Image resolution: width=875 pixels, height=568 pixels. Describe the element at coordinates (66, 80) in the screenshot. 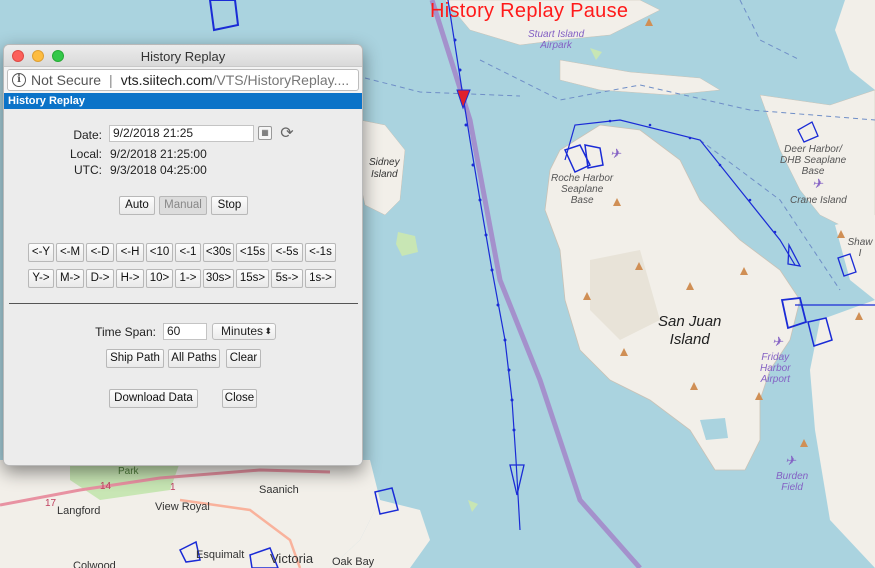

I see `security-label: Not Secure` at that location.